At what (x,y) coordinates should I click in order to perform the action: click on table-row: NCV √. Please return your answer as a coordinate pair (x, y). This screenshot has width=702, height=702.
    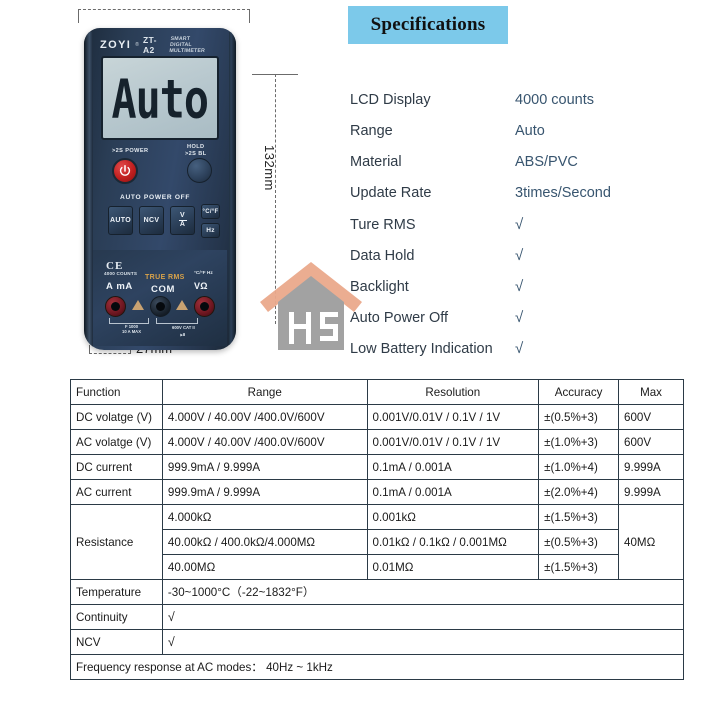
    Looking at the image, I should click on (377, 642).